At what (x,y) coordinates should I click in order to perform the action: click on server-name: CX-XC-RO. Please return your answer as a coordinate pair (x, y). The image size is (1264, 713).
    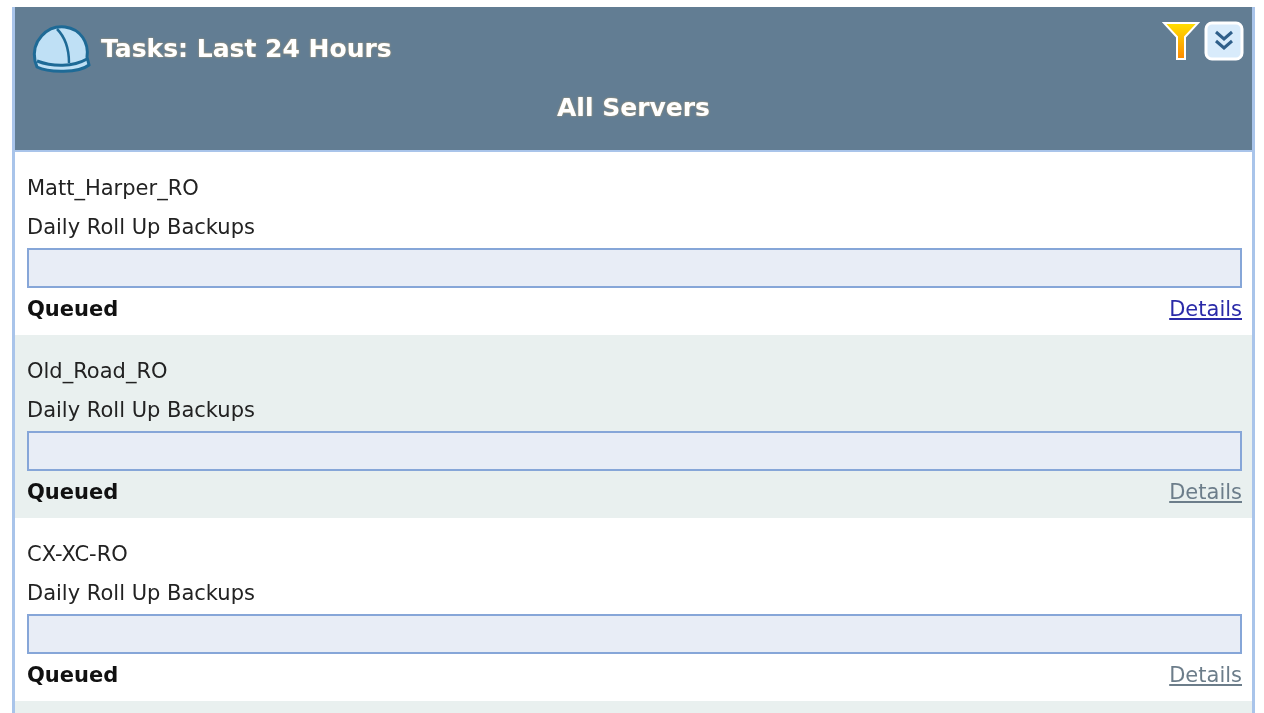
    Looking at the image, I should click on (77, 554).